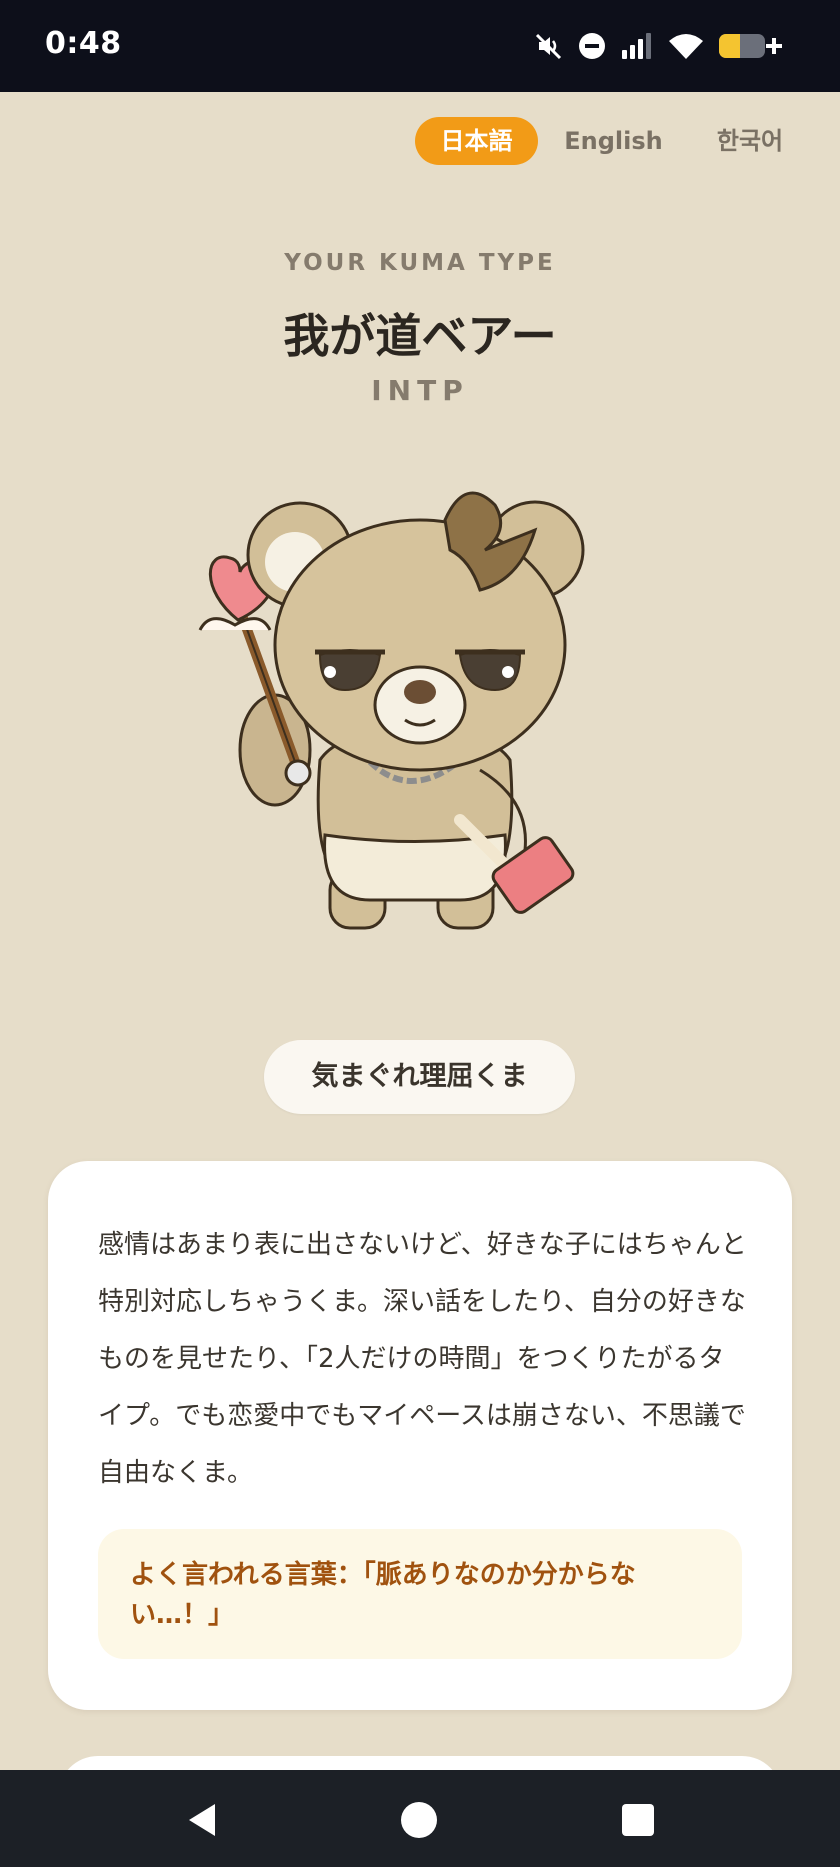 The width and height of the screenshot is (840, 1867). What do you see at coordinates (638, 1820) in the screenshot?
I see `recents-icon` at bounding box center [638, 1820].